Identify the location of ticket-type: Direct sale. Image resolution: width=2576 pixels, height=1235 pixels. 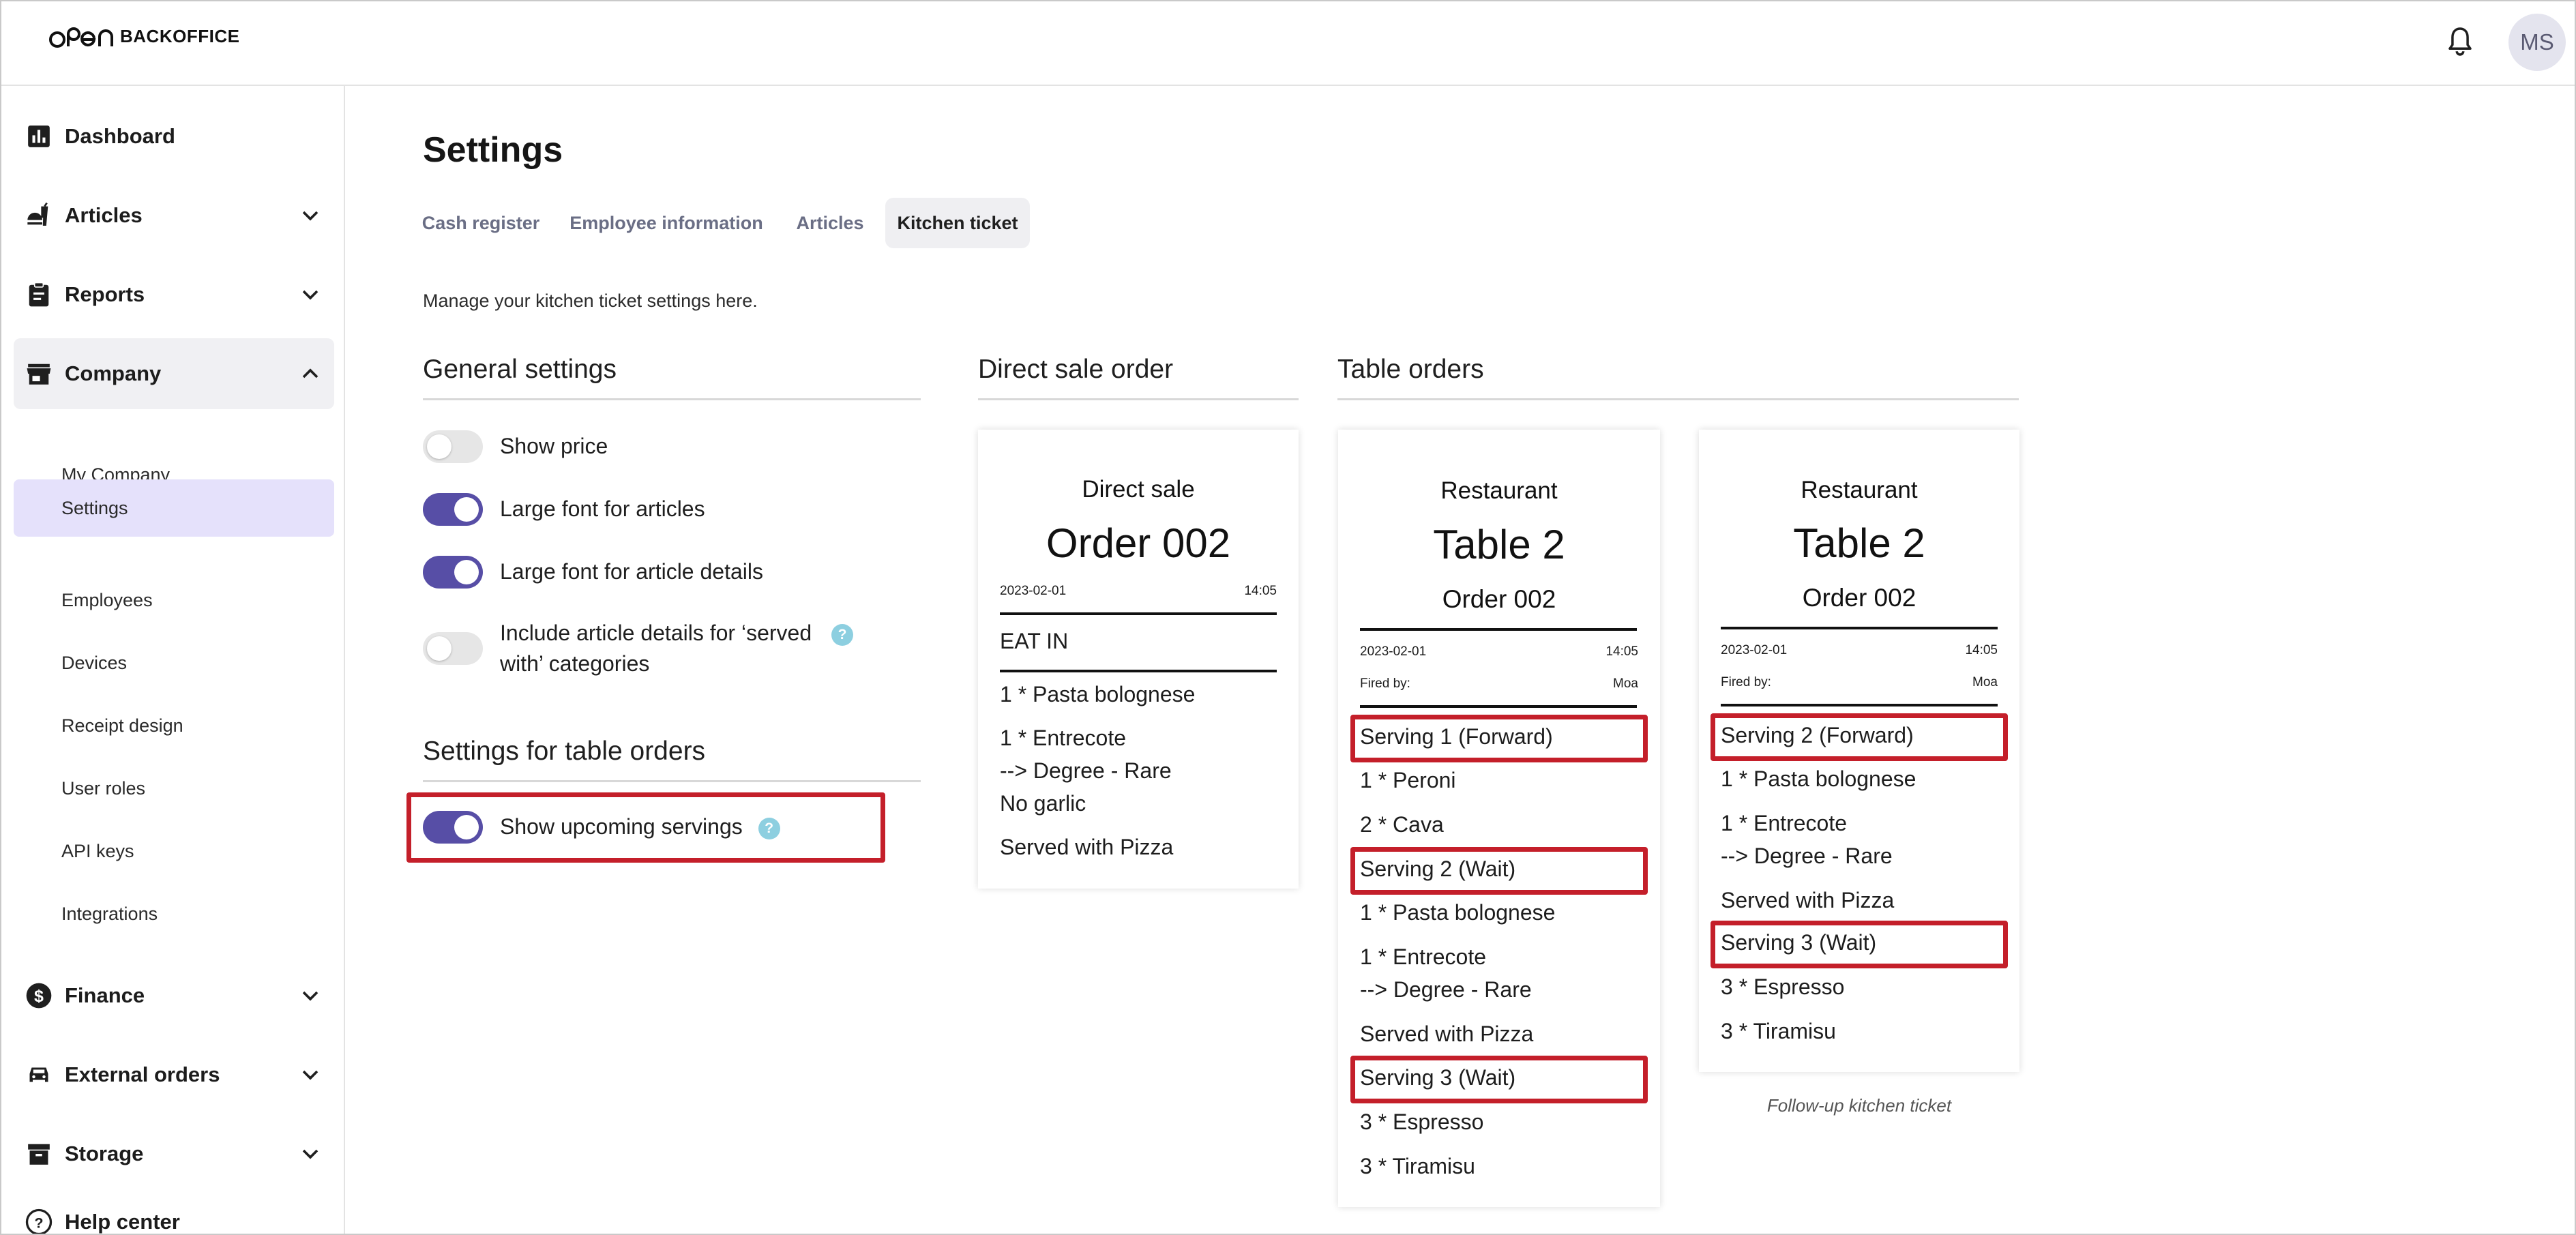
(1138, 490).